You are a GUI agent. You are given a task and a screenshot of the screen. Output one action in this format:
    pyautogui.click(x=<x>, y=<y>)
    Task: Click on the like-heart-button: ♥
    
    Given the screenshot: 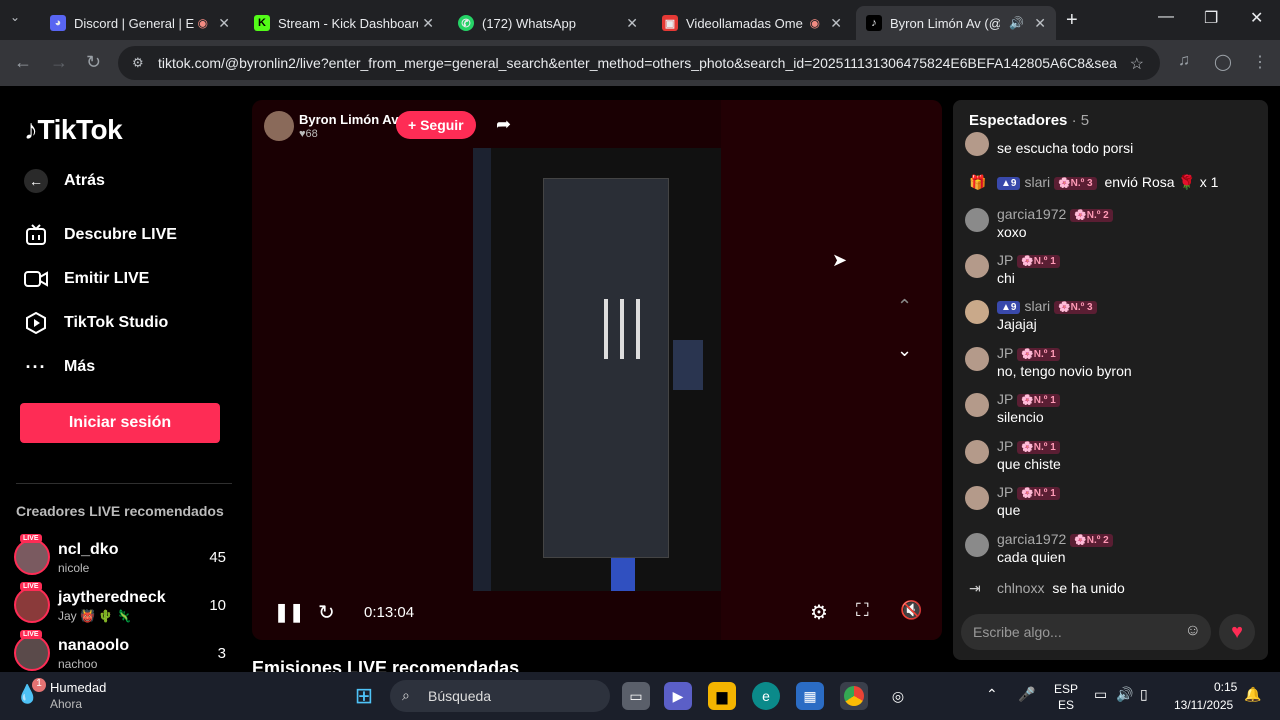 What is the action you would take?
    pyautogui.click(x=1237, y=632)
    